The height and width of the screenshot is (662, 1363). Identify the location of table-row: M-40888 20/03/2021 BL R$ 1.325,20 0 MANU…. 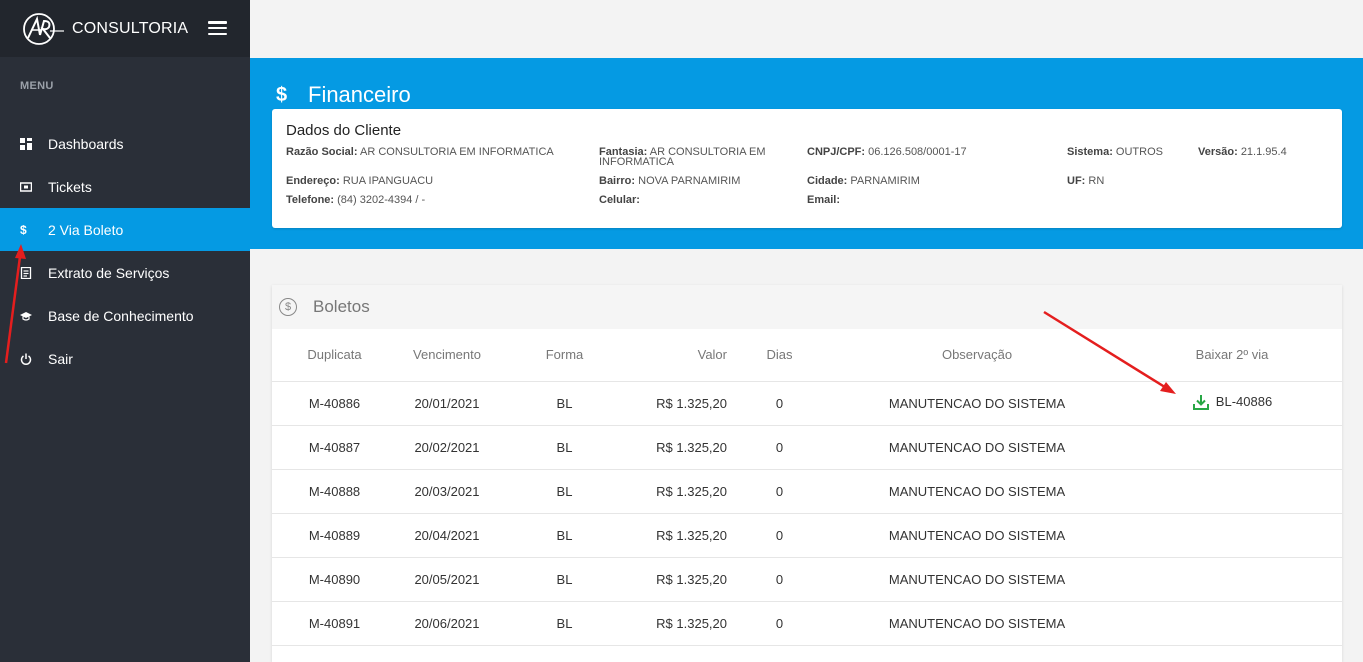
(807, 491).